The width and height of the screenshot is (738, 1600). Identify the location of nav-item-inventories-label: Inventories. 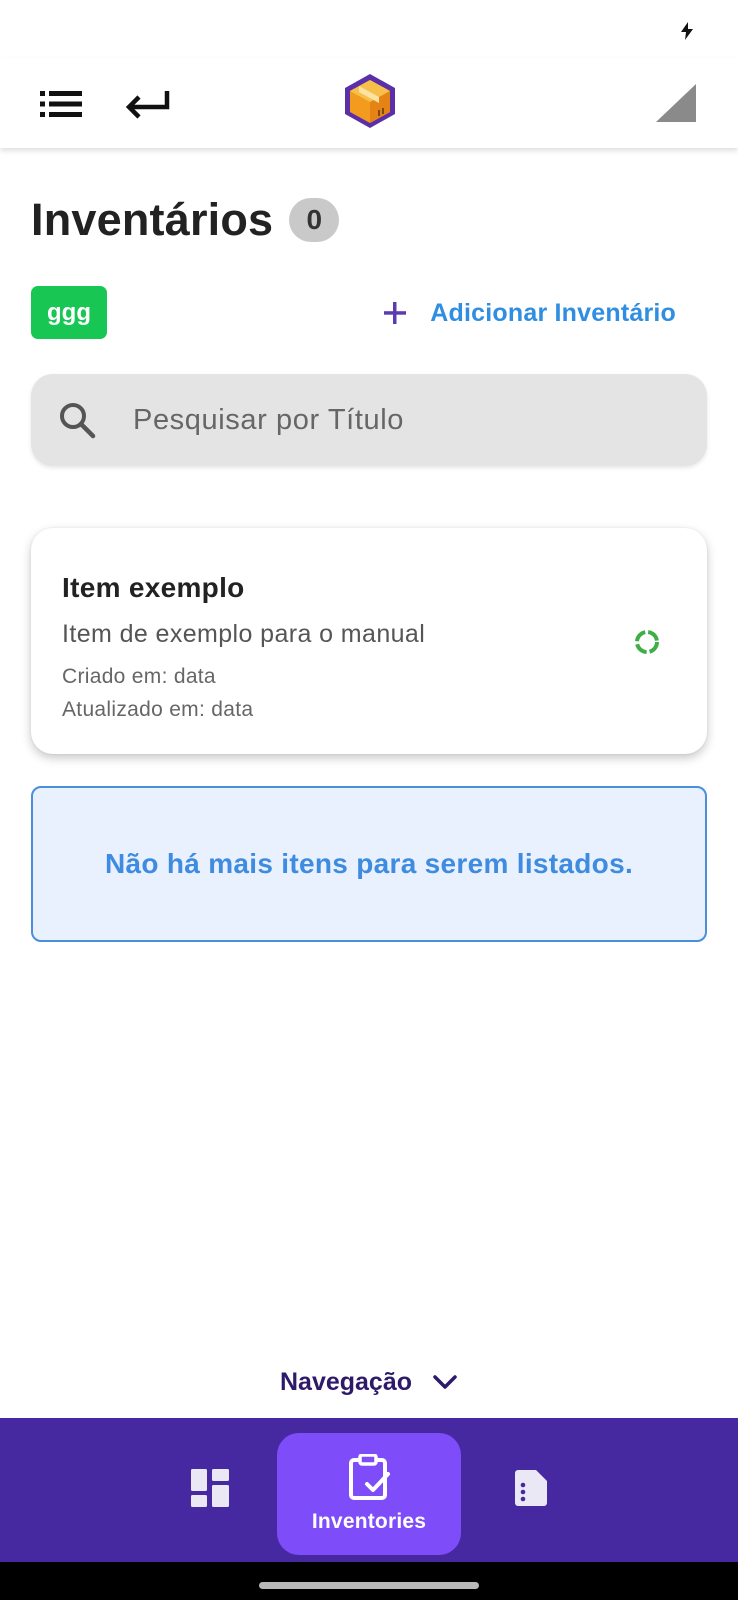
(369, 1521).